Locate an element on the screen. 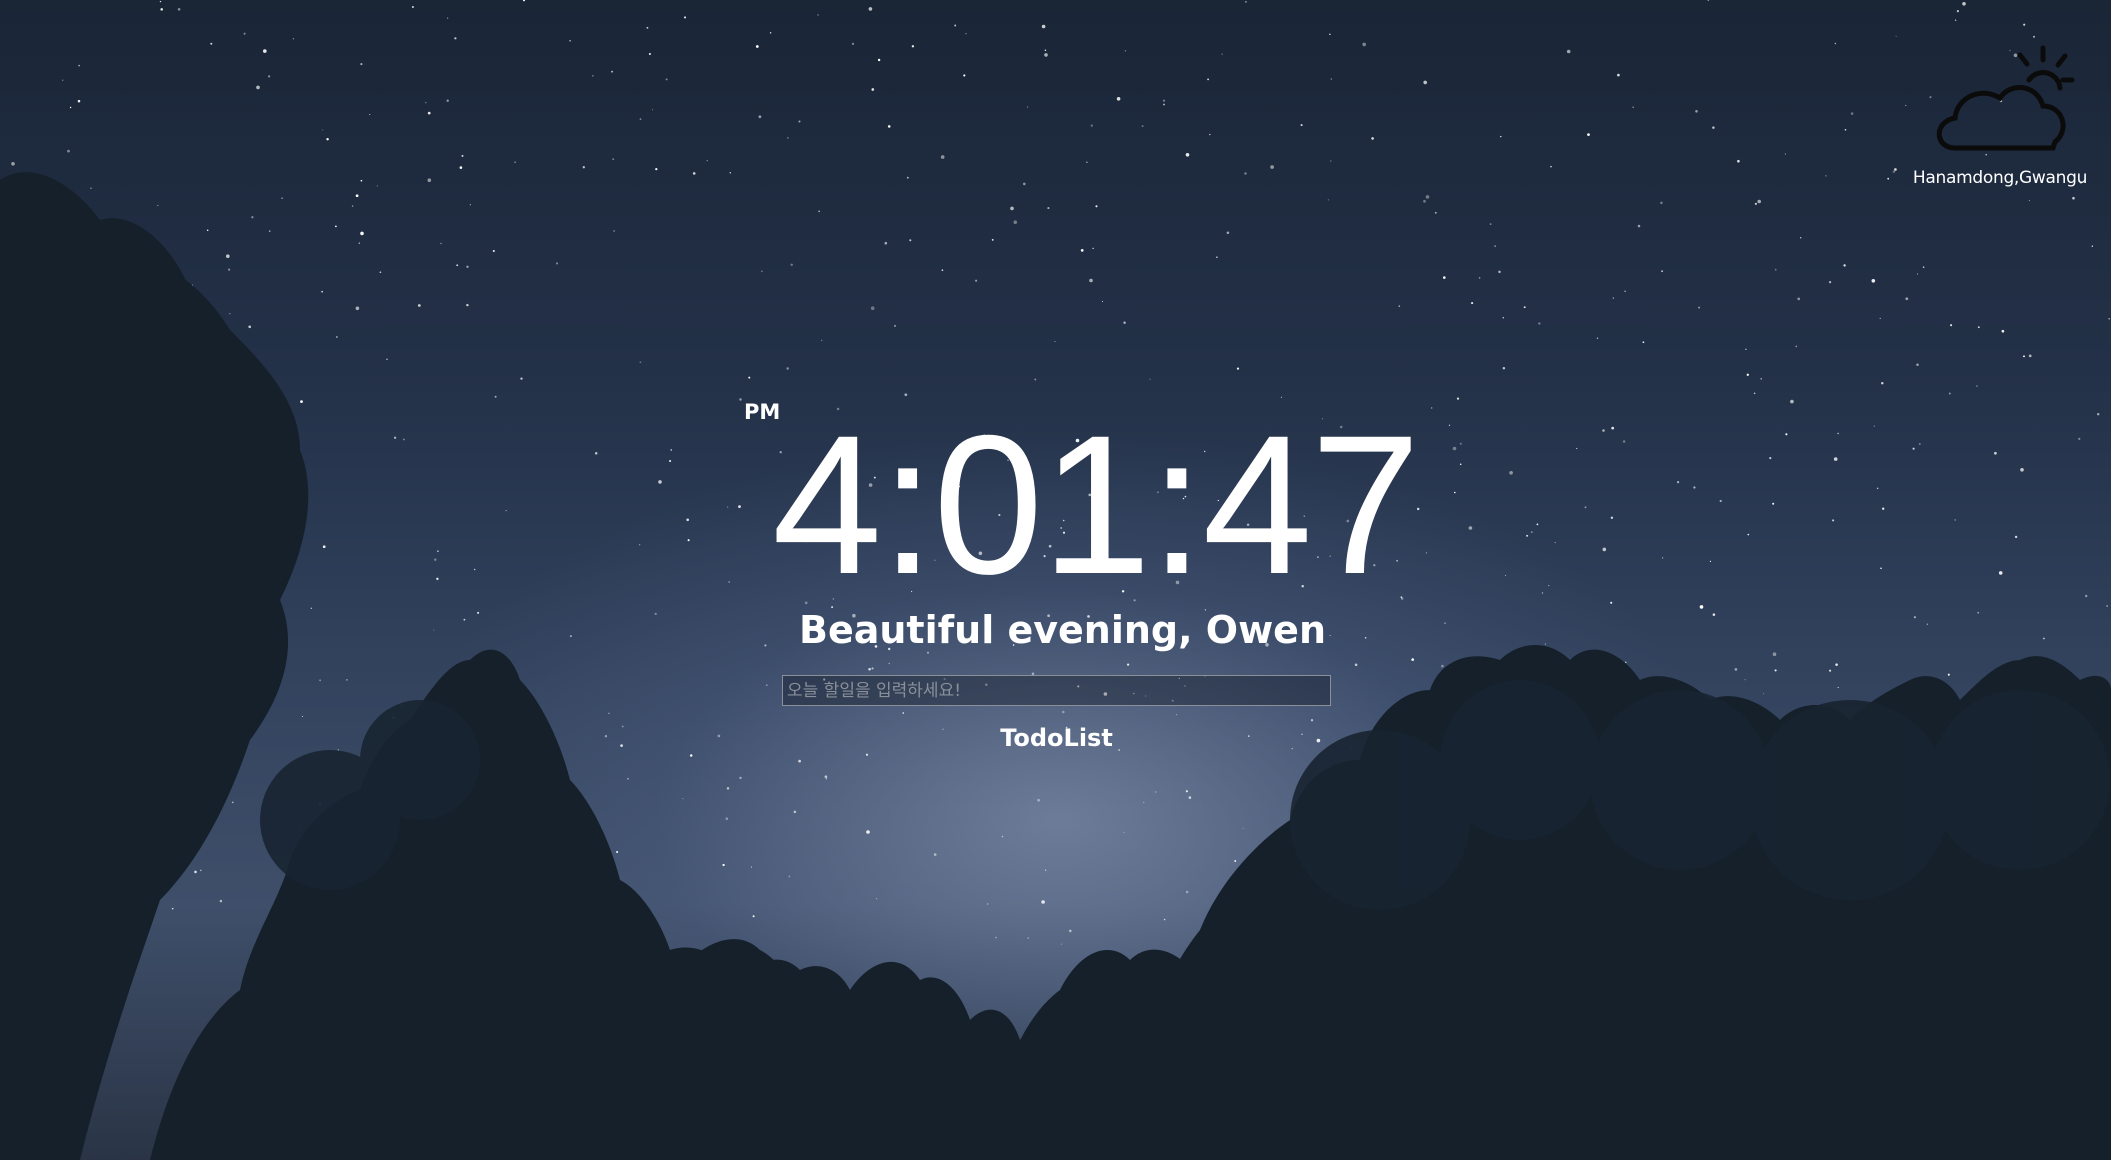 The image size is (2111, 1160). greeting-text: Beautiful evening, Owen is located at coordinates (1062, 630).